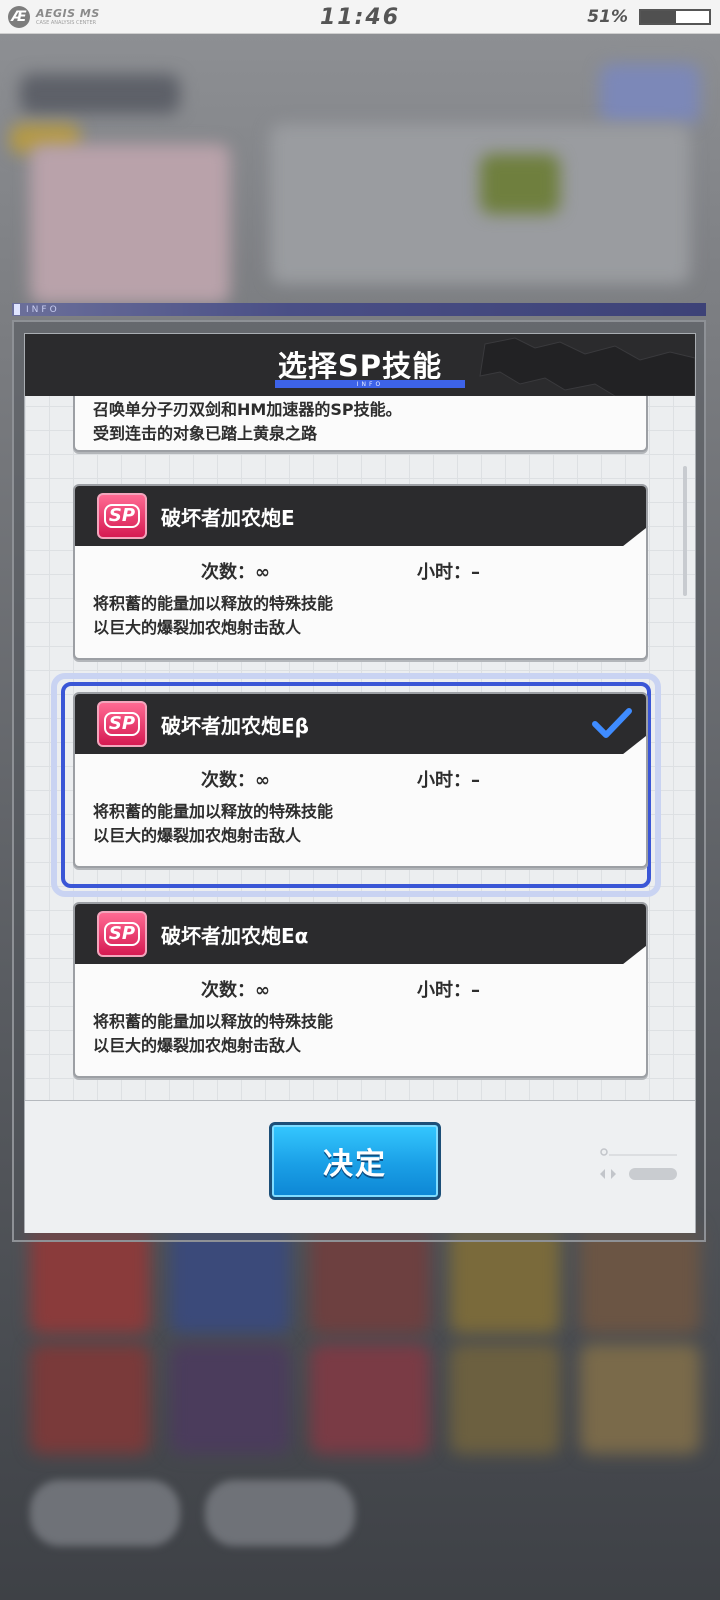  What do you see at coordinates (360, 724) in the screenshot?
I see `skill-card-header: SP 破坏者加农炮Eβ` at bounding box center [360, 724].